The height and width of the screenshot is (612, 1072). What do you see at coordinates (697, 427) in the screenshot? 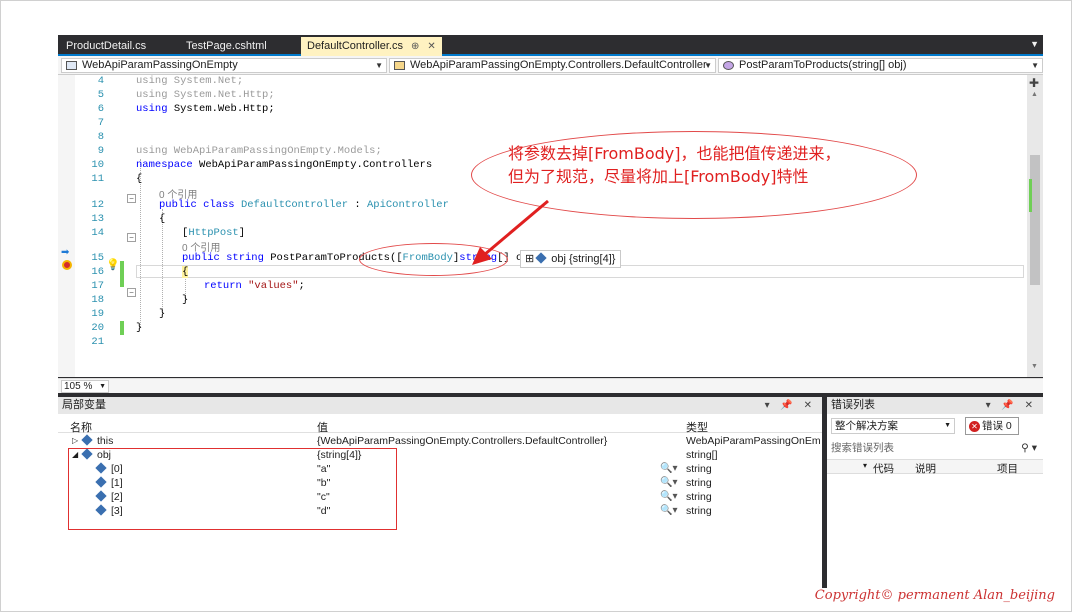
I see `column-header-type: 类型` at bounding box center [697, 427].